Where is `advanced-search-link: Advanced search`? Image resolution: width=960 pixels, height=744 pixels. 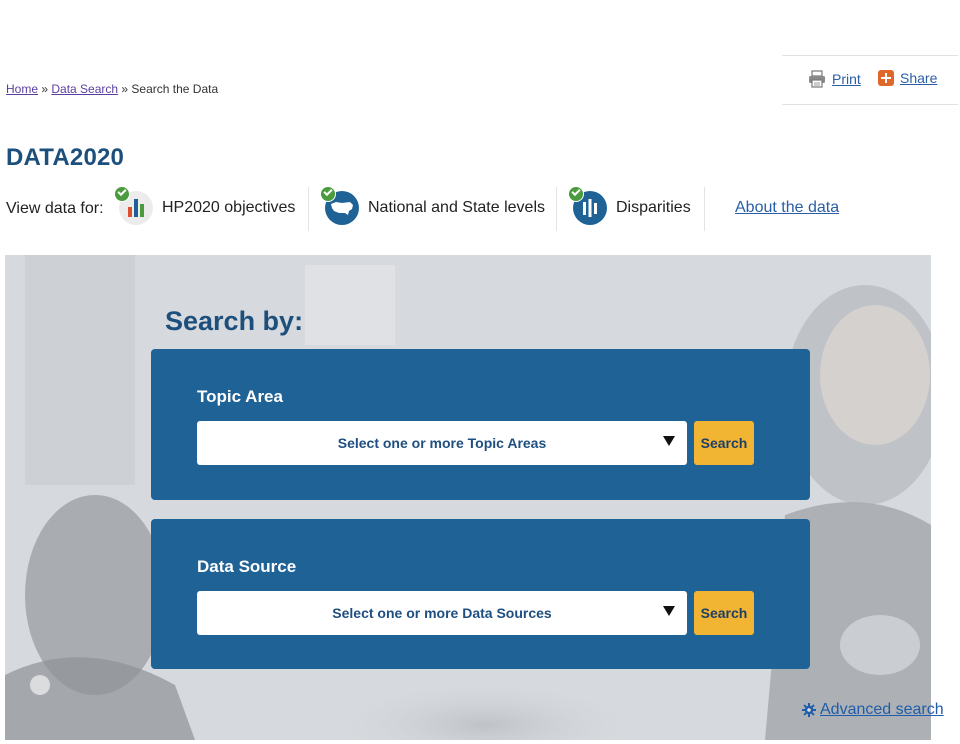
advanced-search-link: Advanced search is located at coordinates (873, 710).